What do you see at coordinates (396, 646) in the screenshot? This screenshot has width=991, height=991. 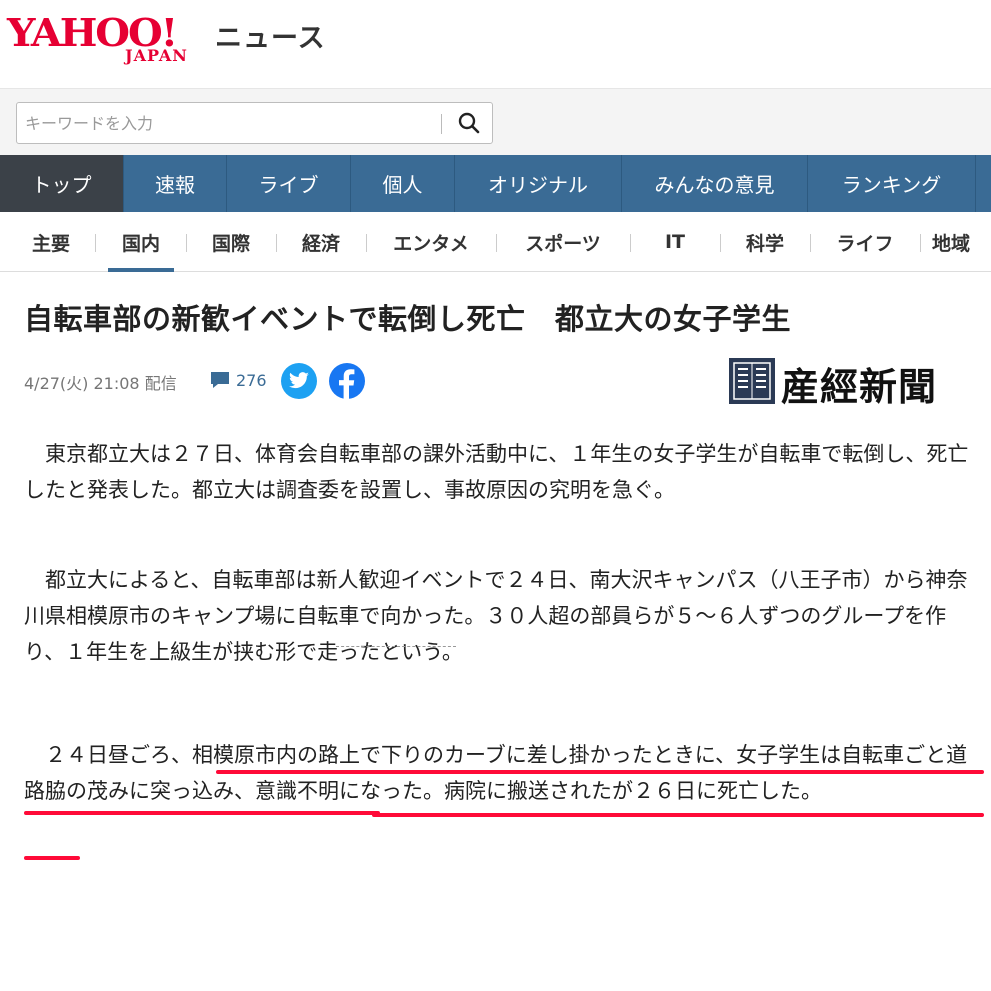 I see `keyword-link-underline` at bounding box center [396, 646].